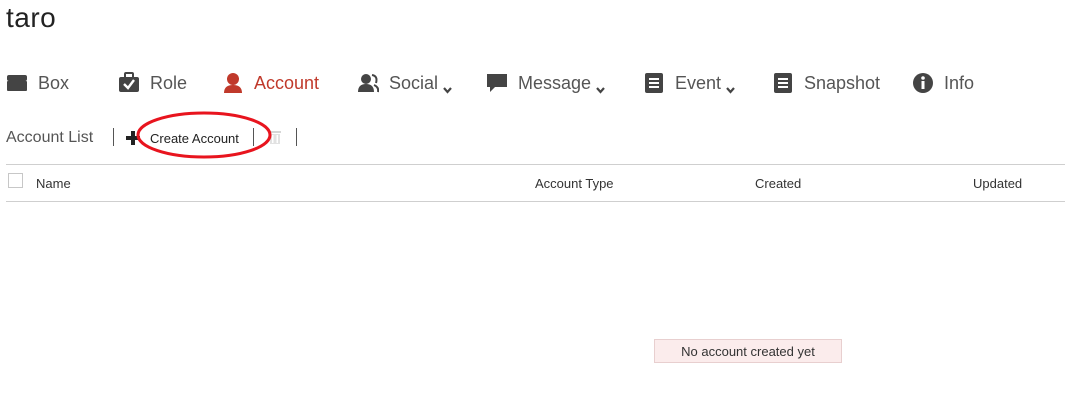 The image size is (1065, 413). Describe the element at coordinates (497, 83) in the screenshot. I see `message-bubble-icon` at that location.